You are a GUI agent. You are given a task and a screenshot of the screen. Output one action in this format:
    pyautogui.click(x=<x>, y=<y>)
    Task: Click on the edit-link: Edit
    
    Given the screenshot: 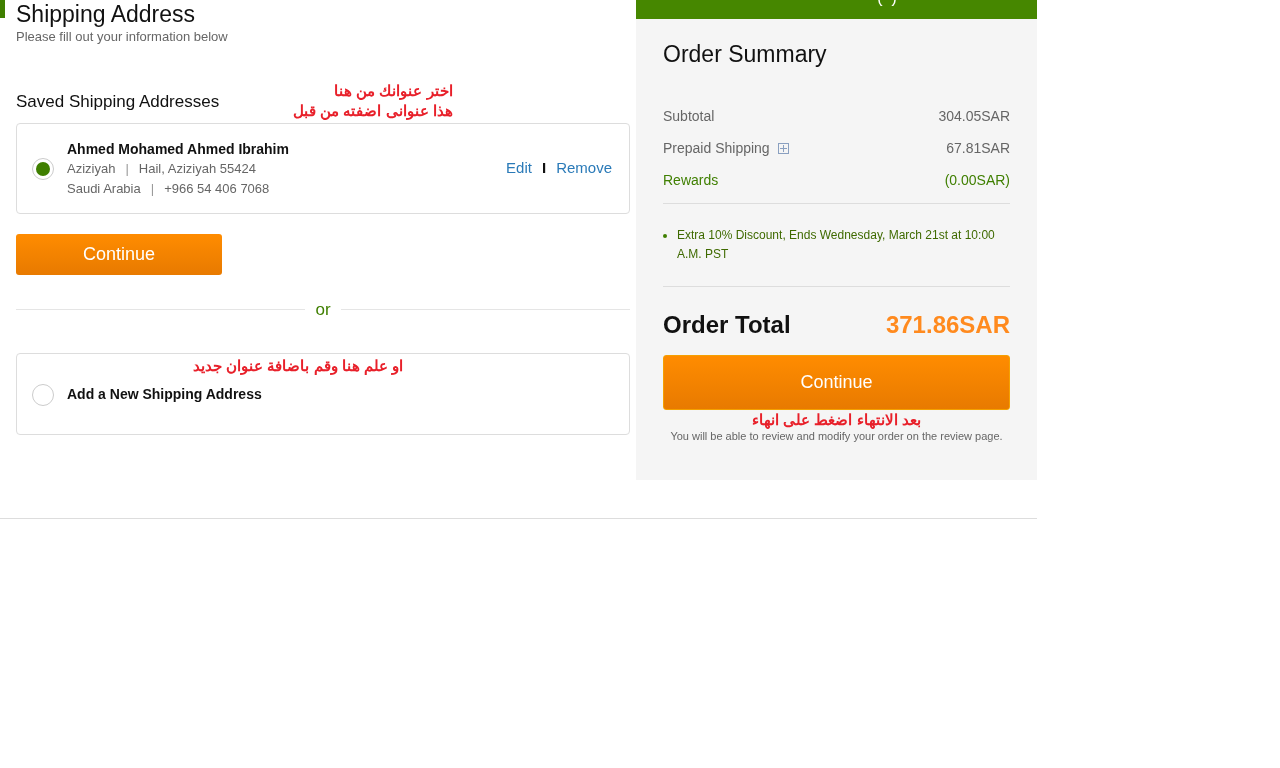 What is the action you would take?
    pyautogui.click(x=519, y=168)
    